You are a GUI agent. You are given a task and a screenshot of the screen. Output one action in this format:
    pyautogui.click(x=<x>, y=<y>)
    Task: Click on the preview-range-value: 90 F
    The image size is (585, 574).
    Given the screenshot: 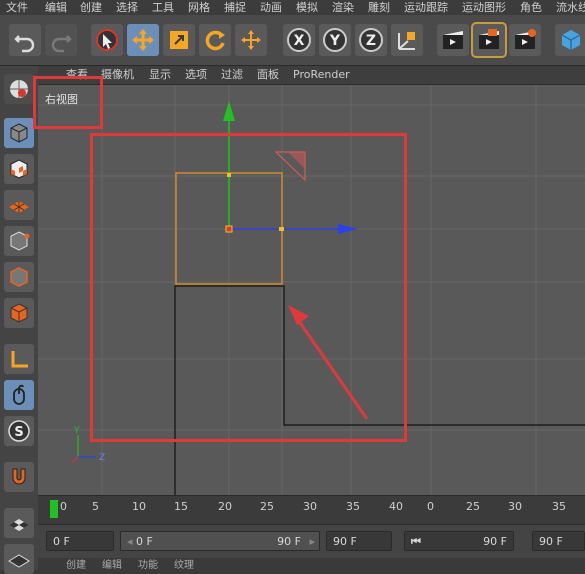 What is the action you would take?
    pyautogui.click(x=495, y=541)
    